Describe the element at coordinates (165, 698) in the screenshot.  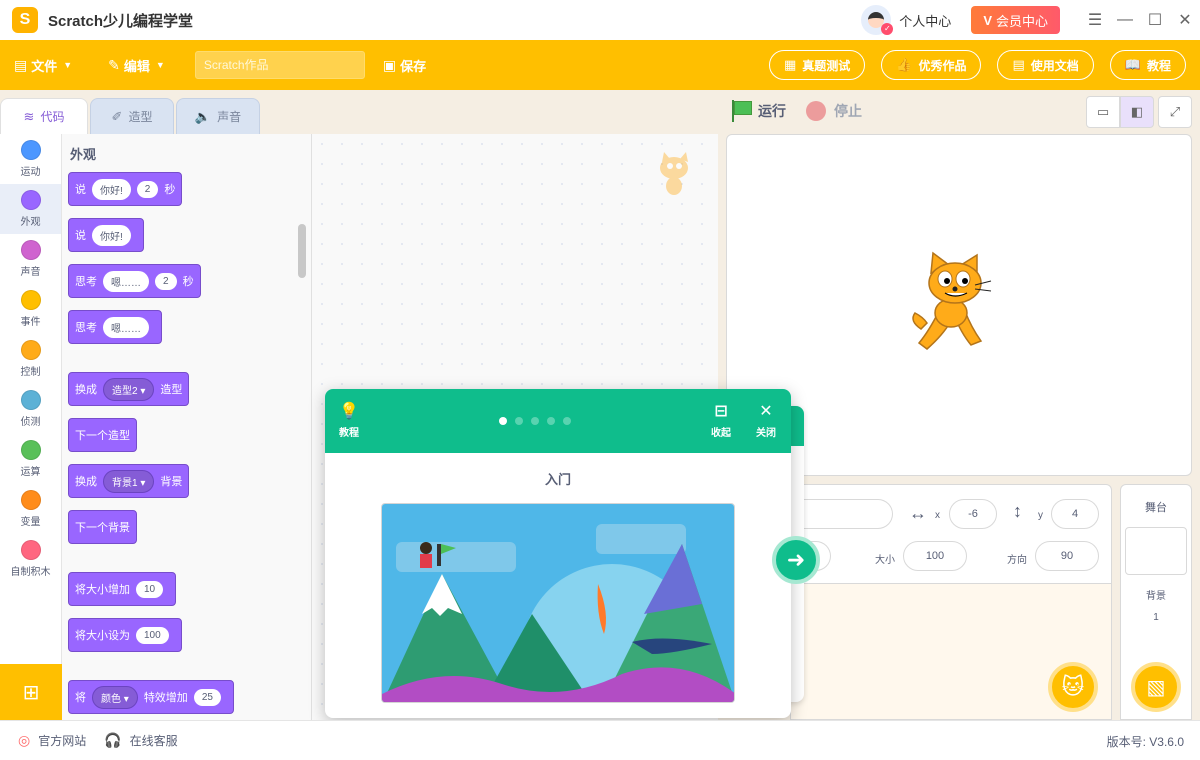
I see `block-text: 特效增加` at that location.